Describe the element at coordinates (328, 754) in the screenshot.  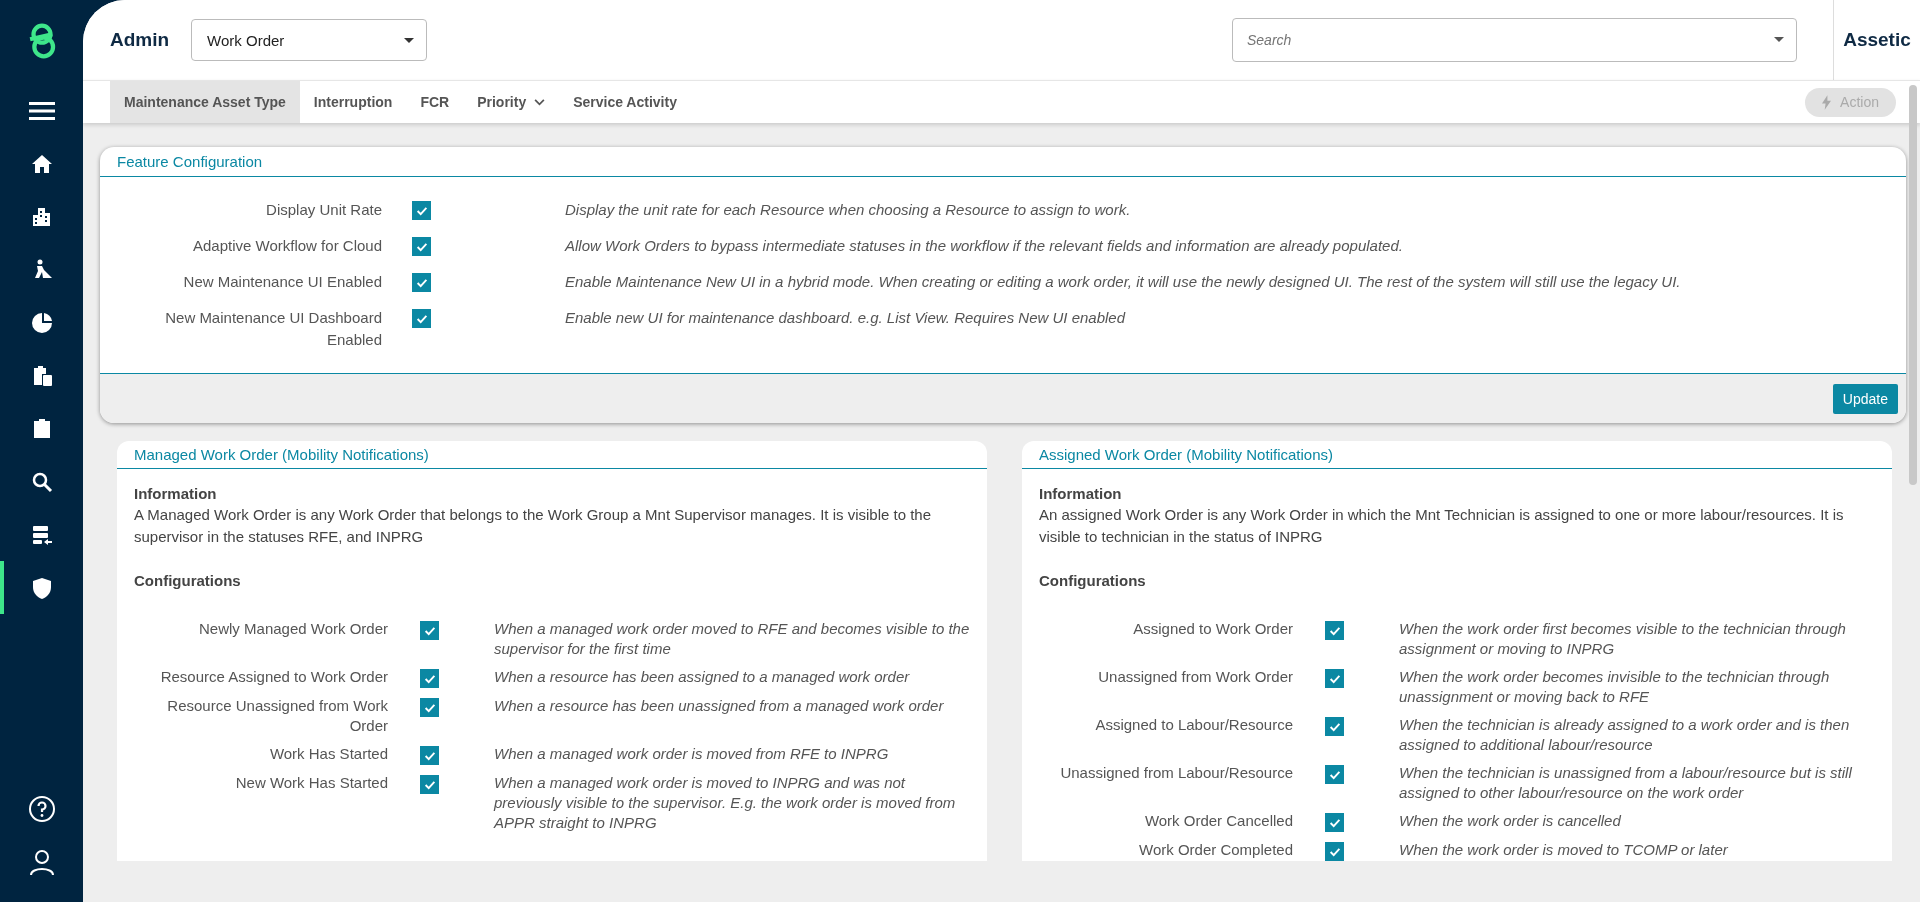
I see `setting-label: Work Has Started` at that location.